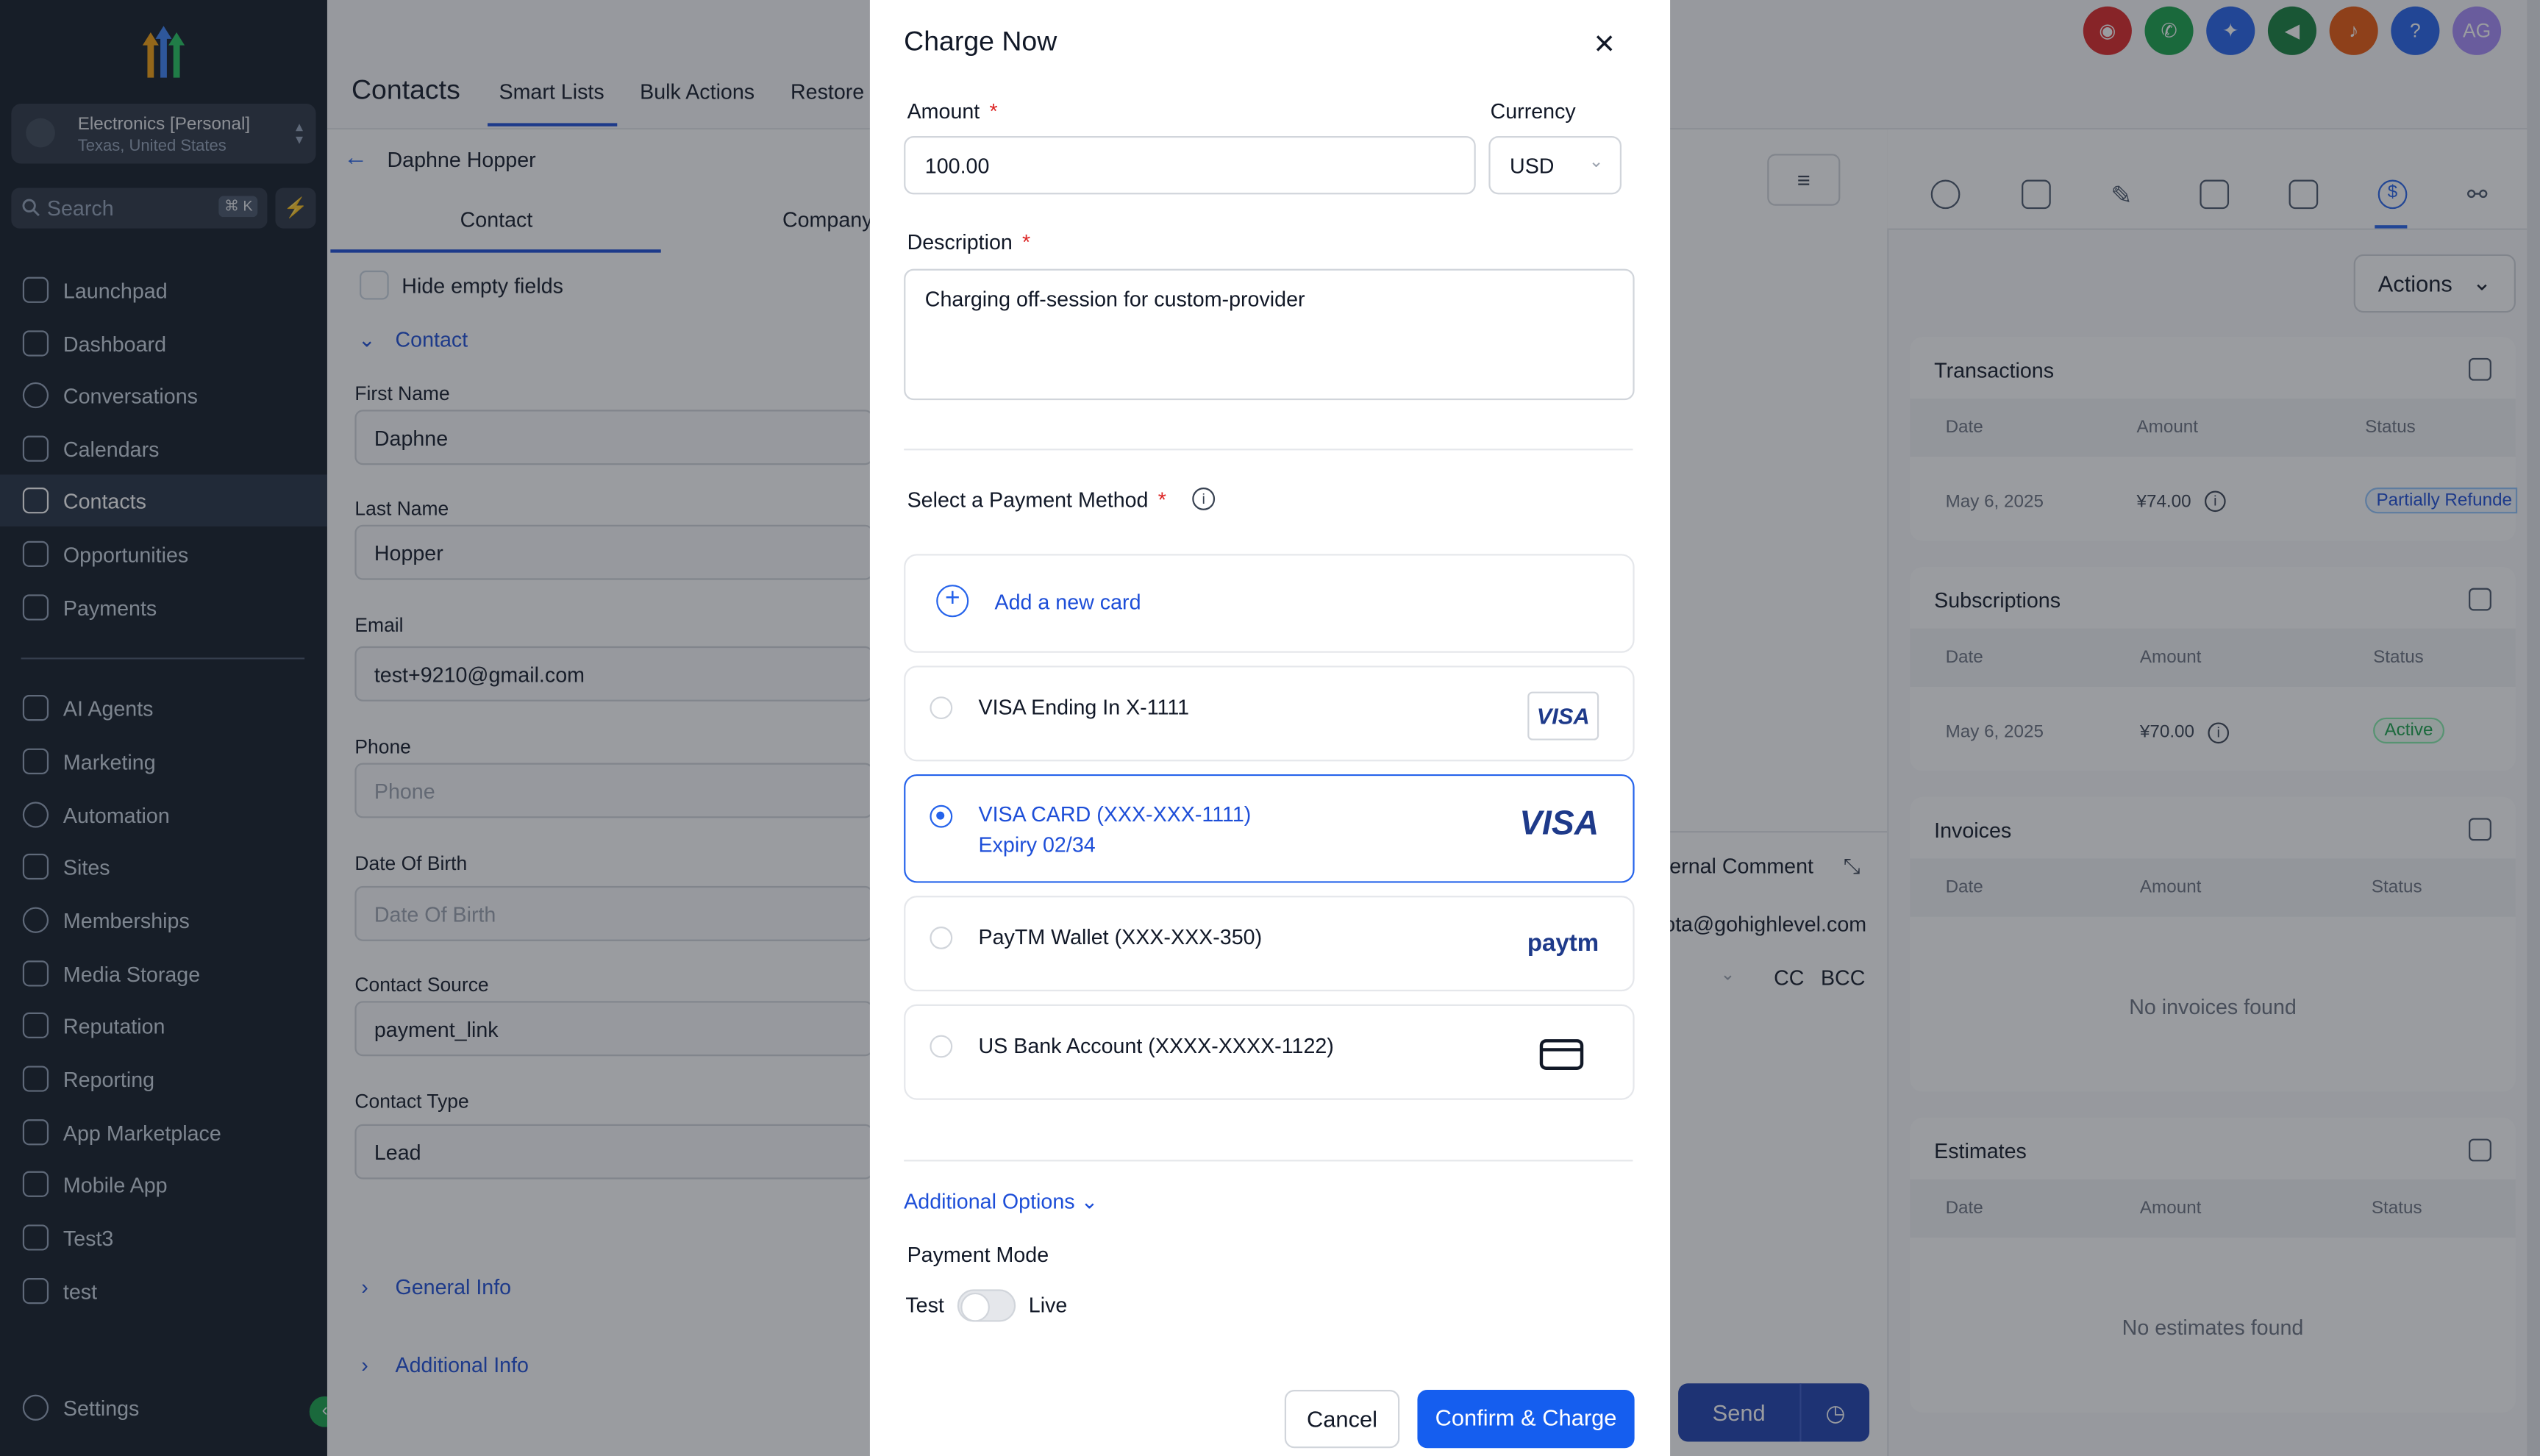 The height and width of the screenshot is (1456, 2540). Describe the element at coordinates (1269, 603) in the screenshot. I see `add-new-card-button: + Add a new card` at that location.